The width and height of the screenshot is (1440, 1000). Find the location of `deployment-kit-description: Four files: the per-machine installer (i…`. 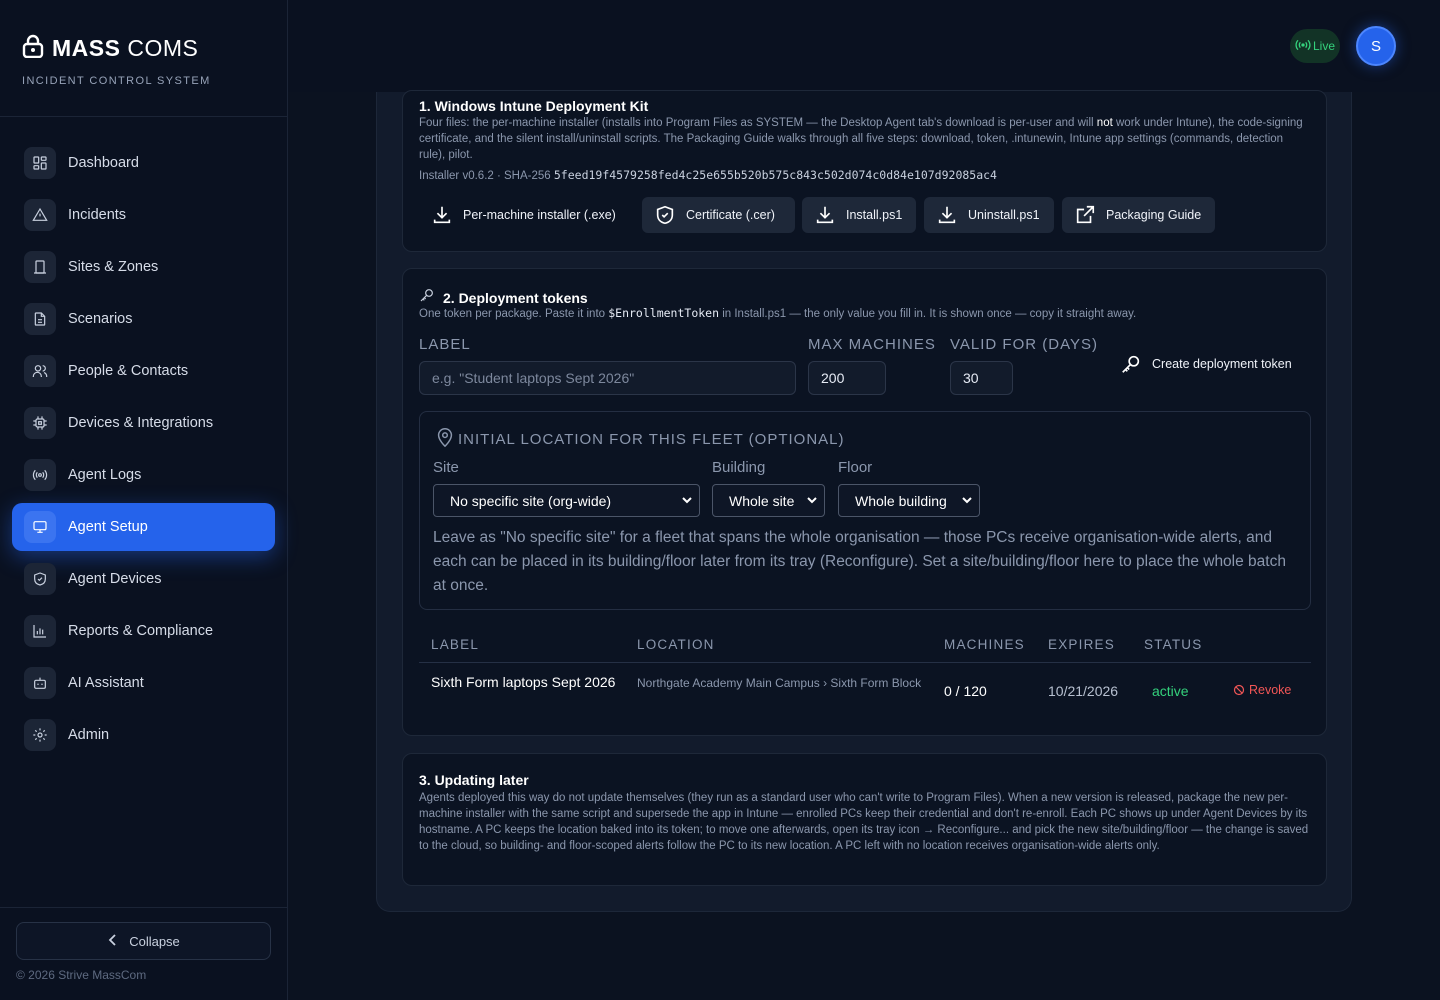

deployment-kit-description: Four files: the per-machine installer (i… is located at coordinates (861, 139).